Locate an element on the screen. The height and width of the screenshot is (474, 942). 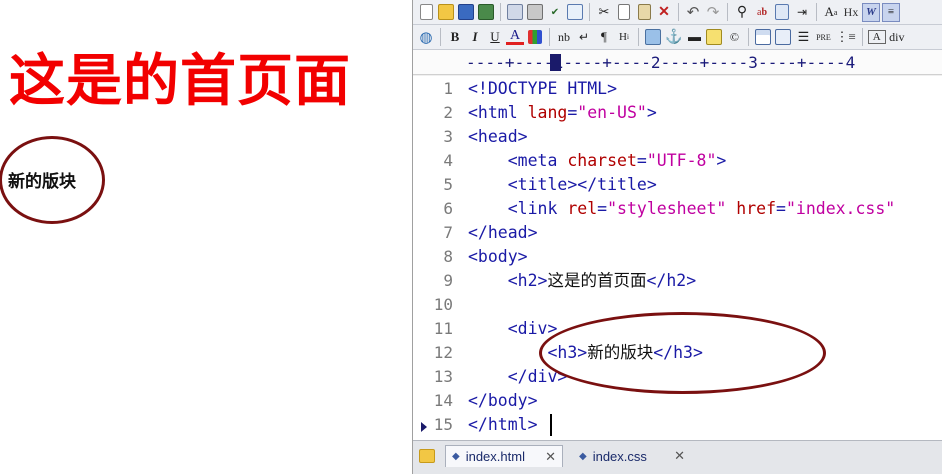
code-line: 15 </html> is located at coordinates (677, 425).